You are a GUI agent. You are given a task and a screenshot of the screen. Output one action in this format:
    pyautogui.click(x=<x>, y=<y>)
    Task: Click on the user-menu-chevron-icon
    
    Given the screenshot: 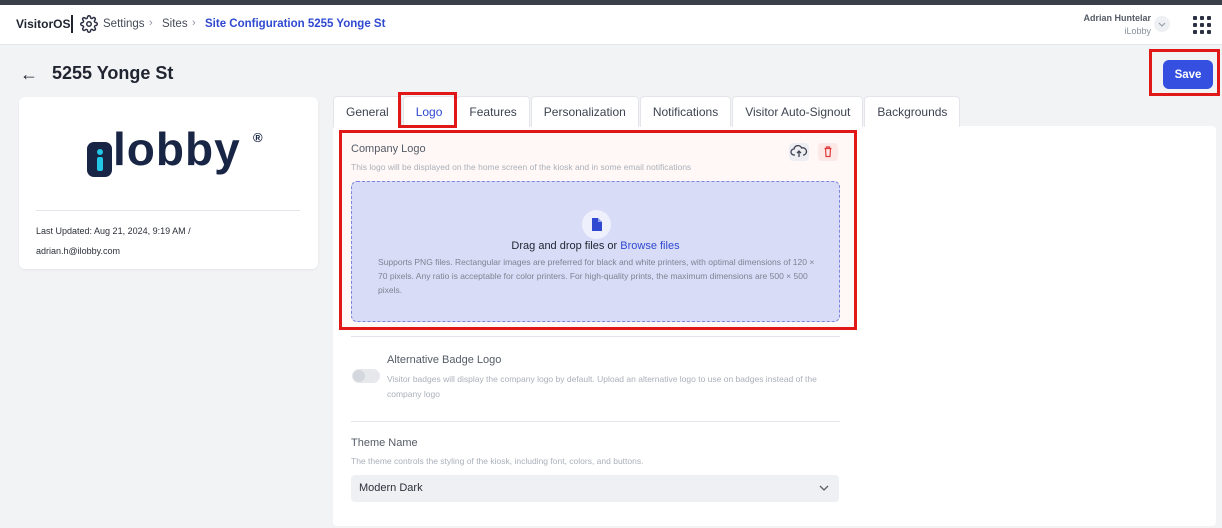 What is the action you would take?
    pyautogui.click(x=1162, y=24)
    